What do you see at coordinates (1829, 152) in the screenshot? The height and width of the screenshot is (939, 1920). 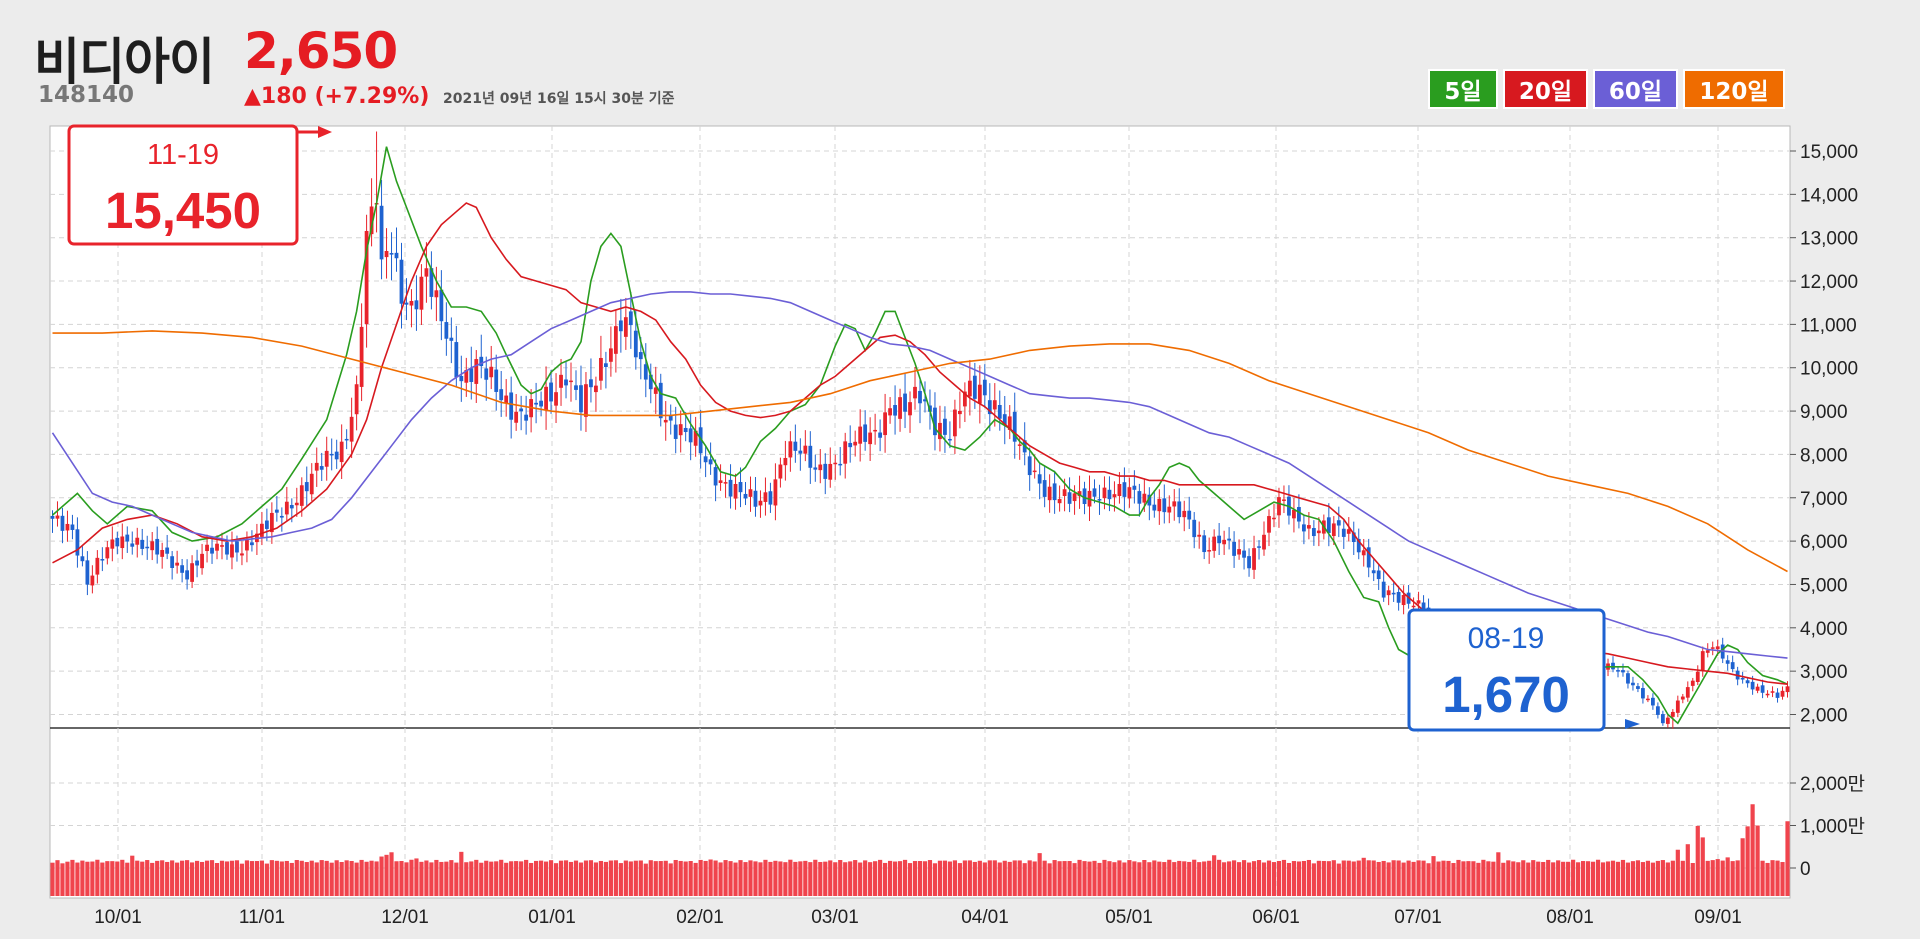 I see `price-tick-label: 15,000` at bounding box center [1829, 152].